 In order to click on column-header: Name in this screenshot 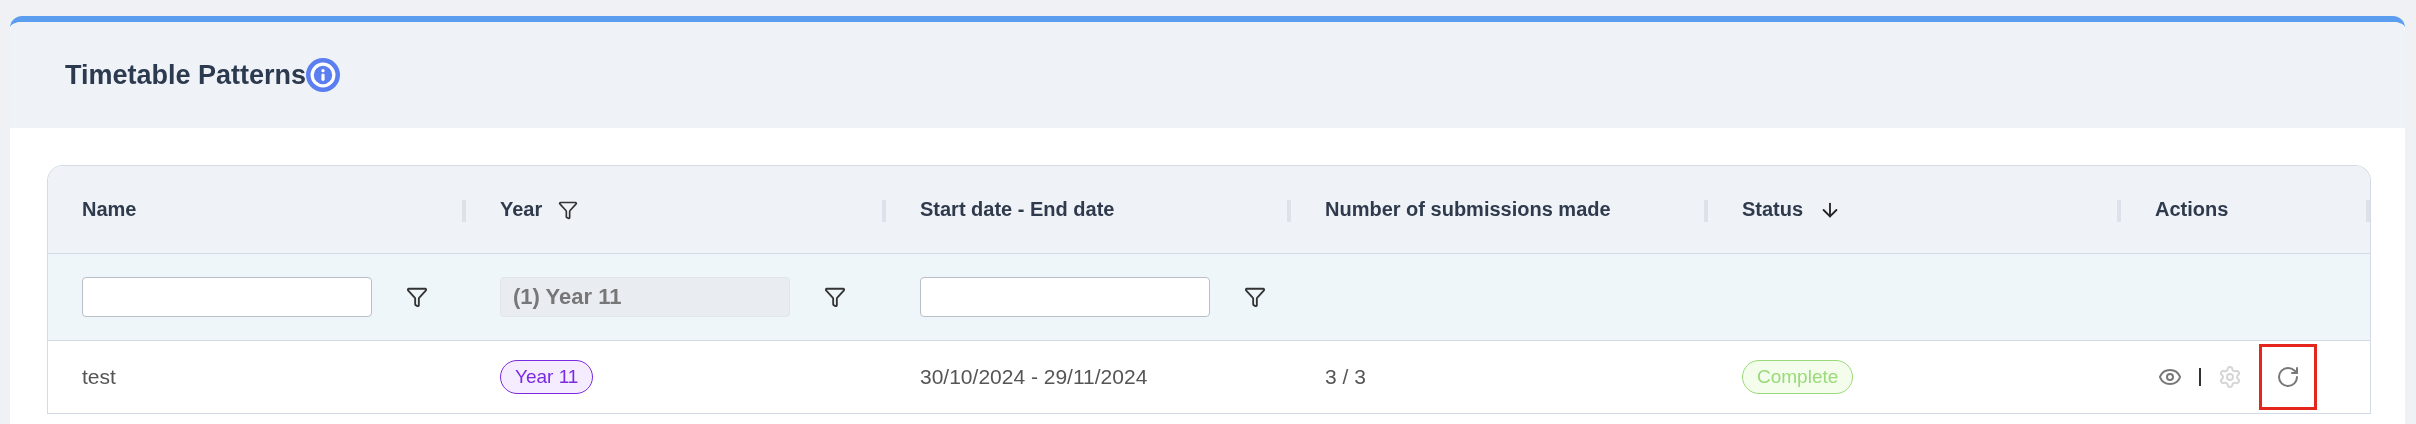, I will do `click(109, 209)`.